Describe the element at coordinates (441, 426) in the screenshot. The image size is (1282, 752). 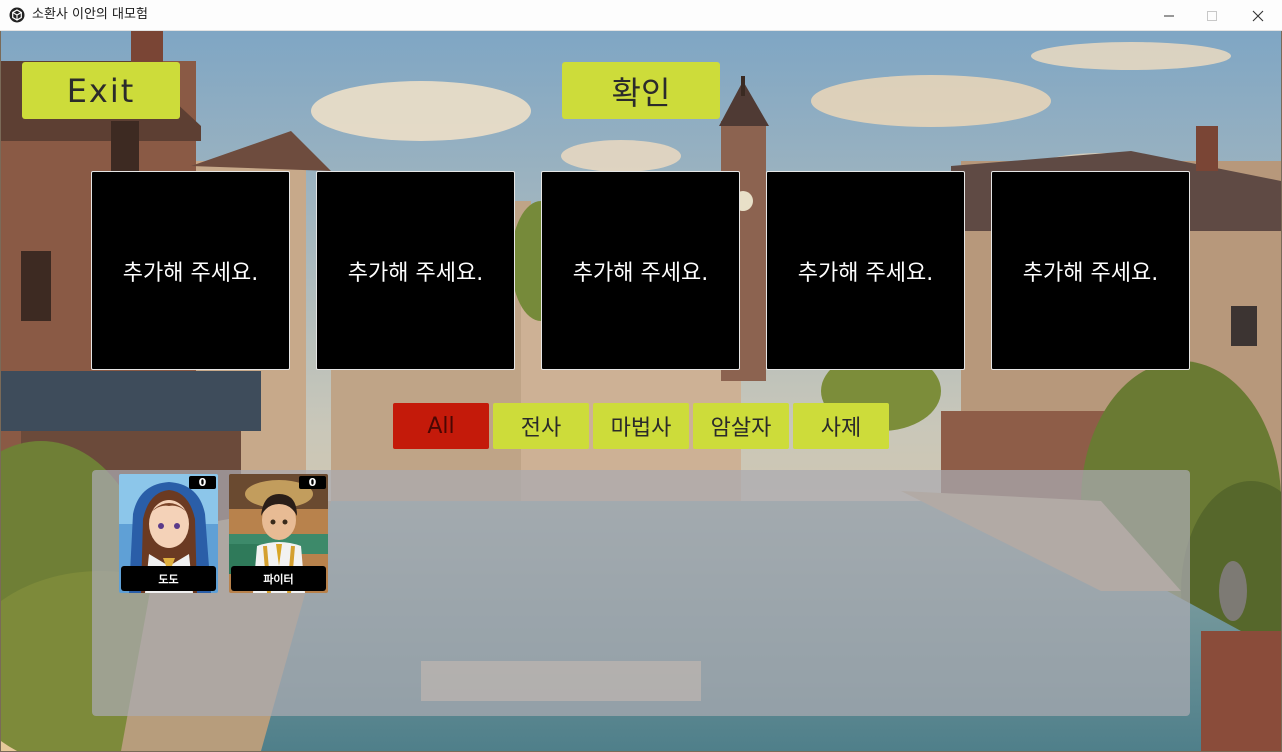
I see `tab-all: All` at that location.